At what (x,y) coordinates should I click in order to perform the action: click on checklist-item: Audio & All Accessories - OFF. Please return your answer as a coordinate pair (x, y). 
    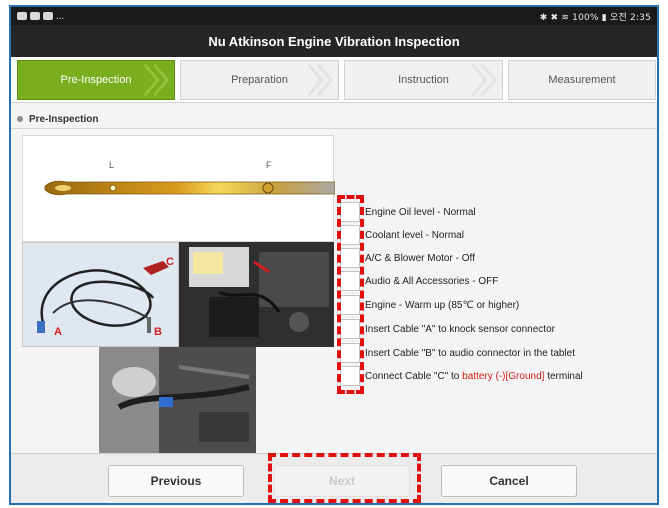
    Looking at the image, I should click on (419, 281).